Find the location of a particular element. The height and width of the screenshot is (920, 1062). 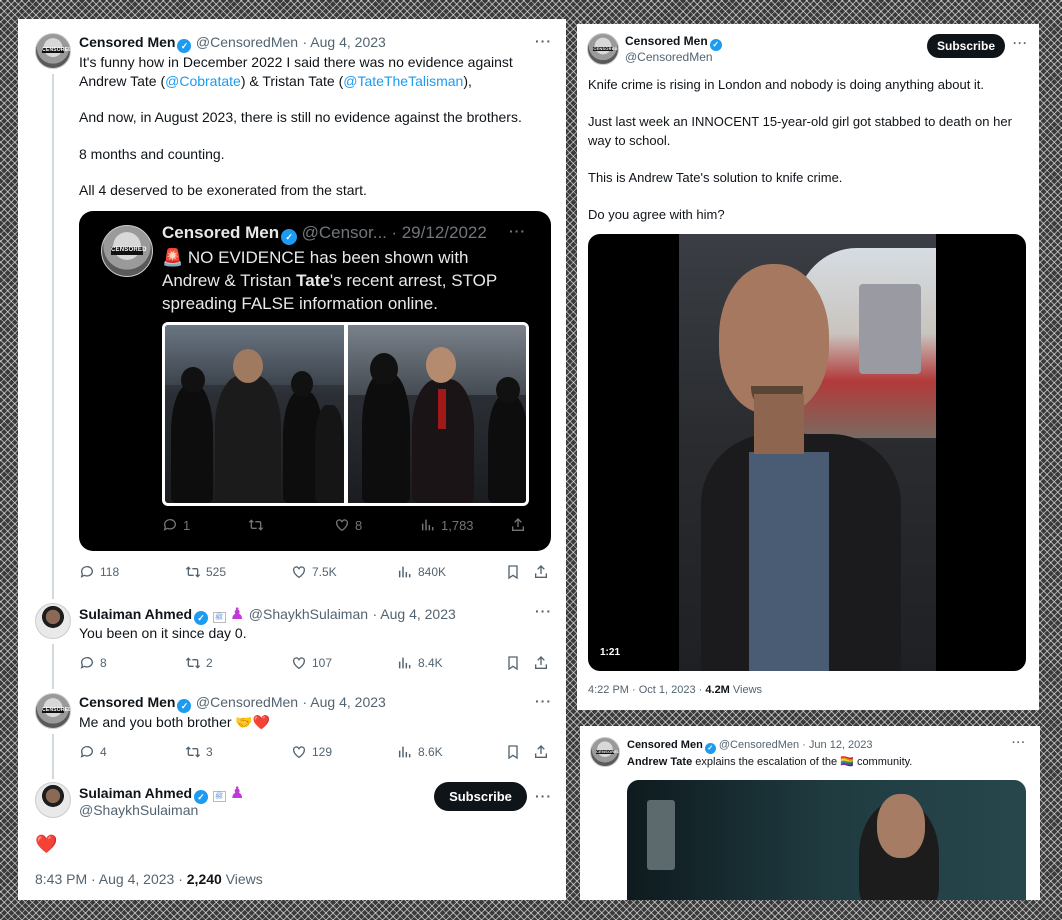

tweet-date: · Aug 4, 2023 is located at coordinates (344, 42).